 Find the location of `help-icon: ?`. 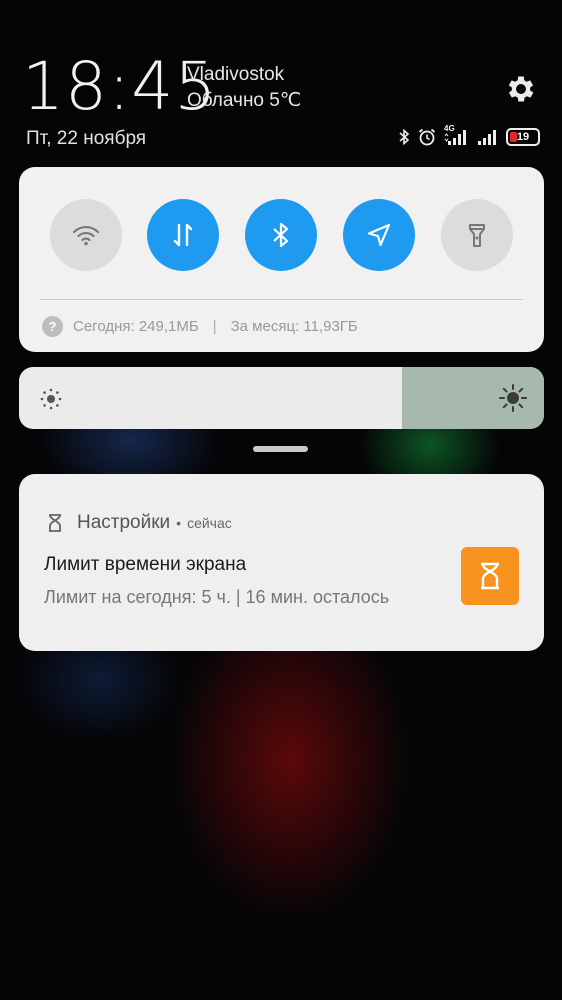

help-icon: ? is located at coordinates (52, 326).